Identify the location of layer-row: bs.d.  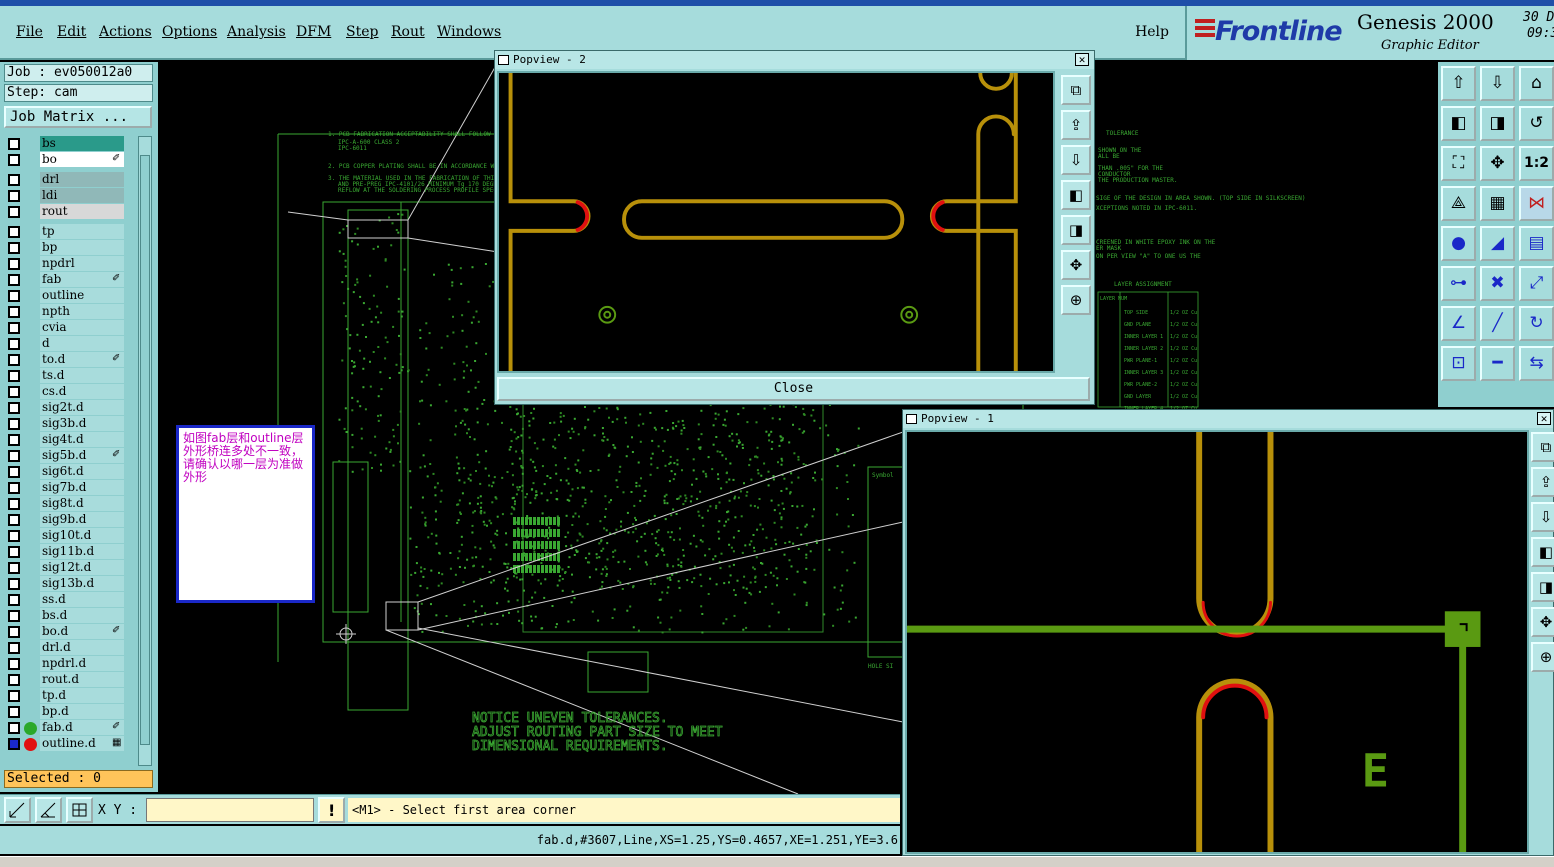
(71, 616).